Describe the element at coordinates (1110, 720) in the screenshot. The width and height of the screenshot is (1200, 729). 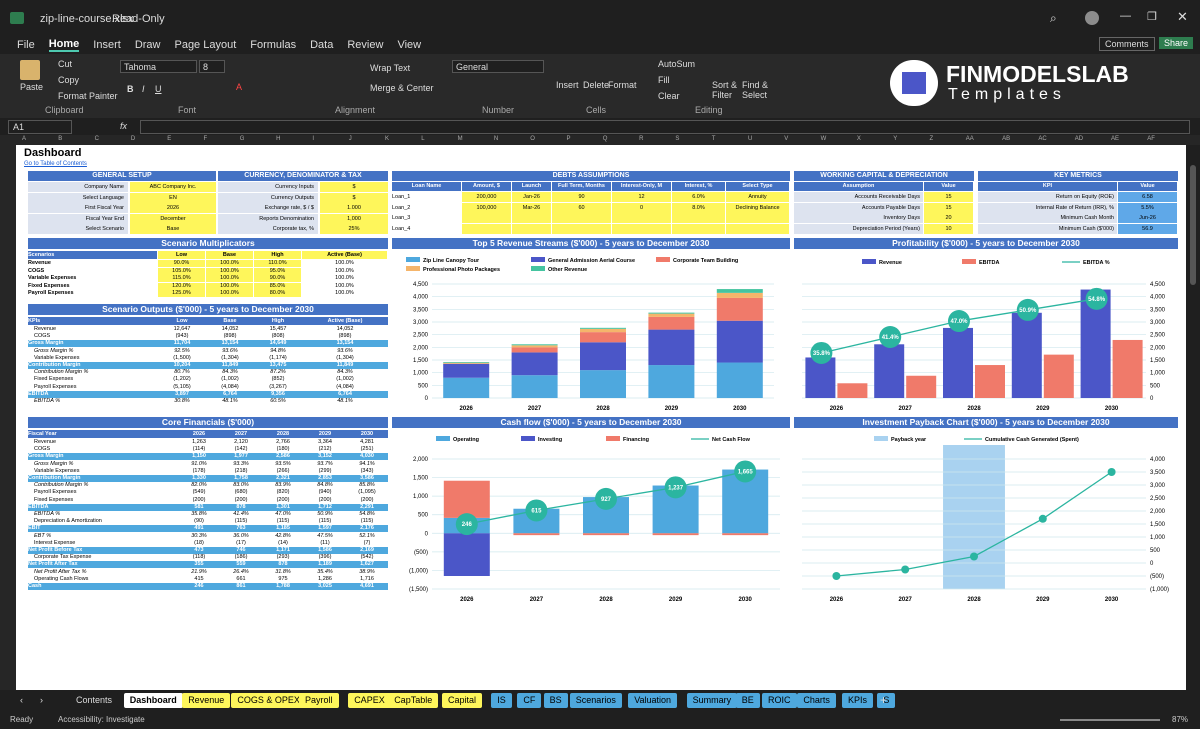
I see `zoom-slider` at that location.